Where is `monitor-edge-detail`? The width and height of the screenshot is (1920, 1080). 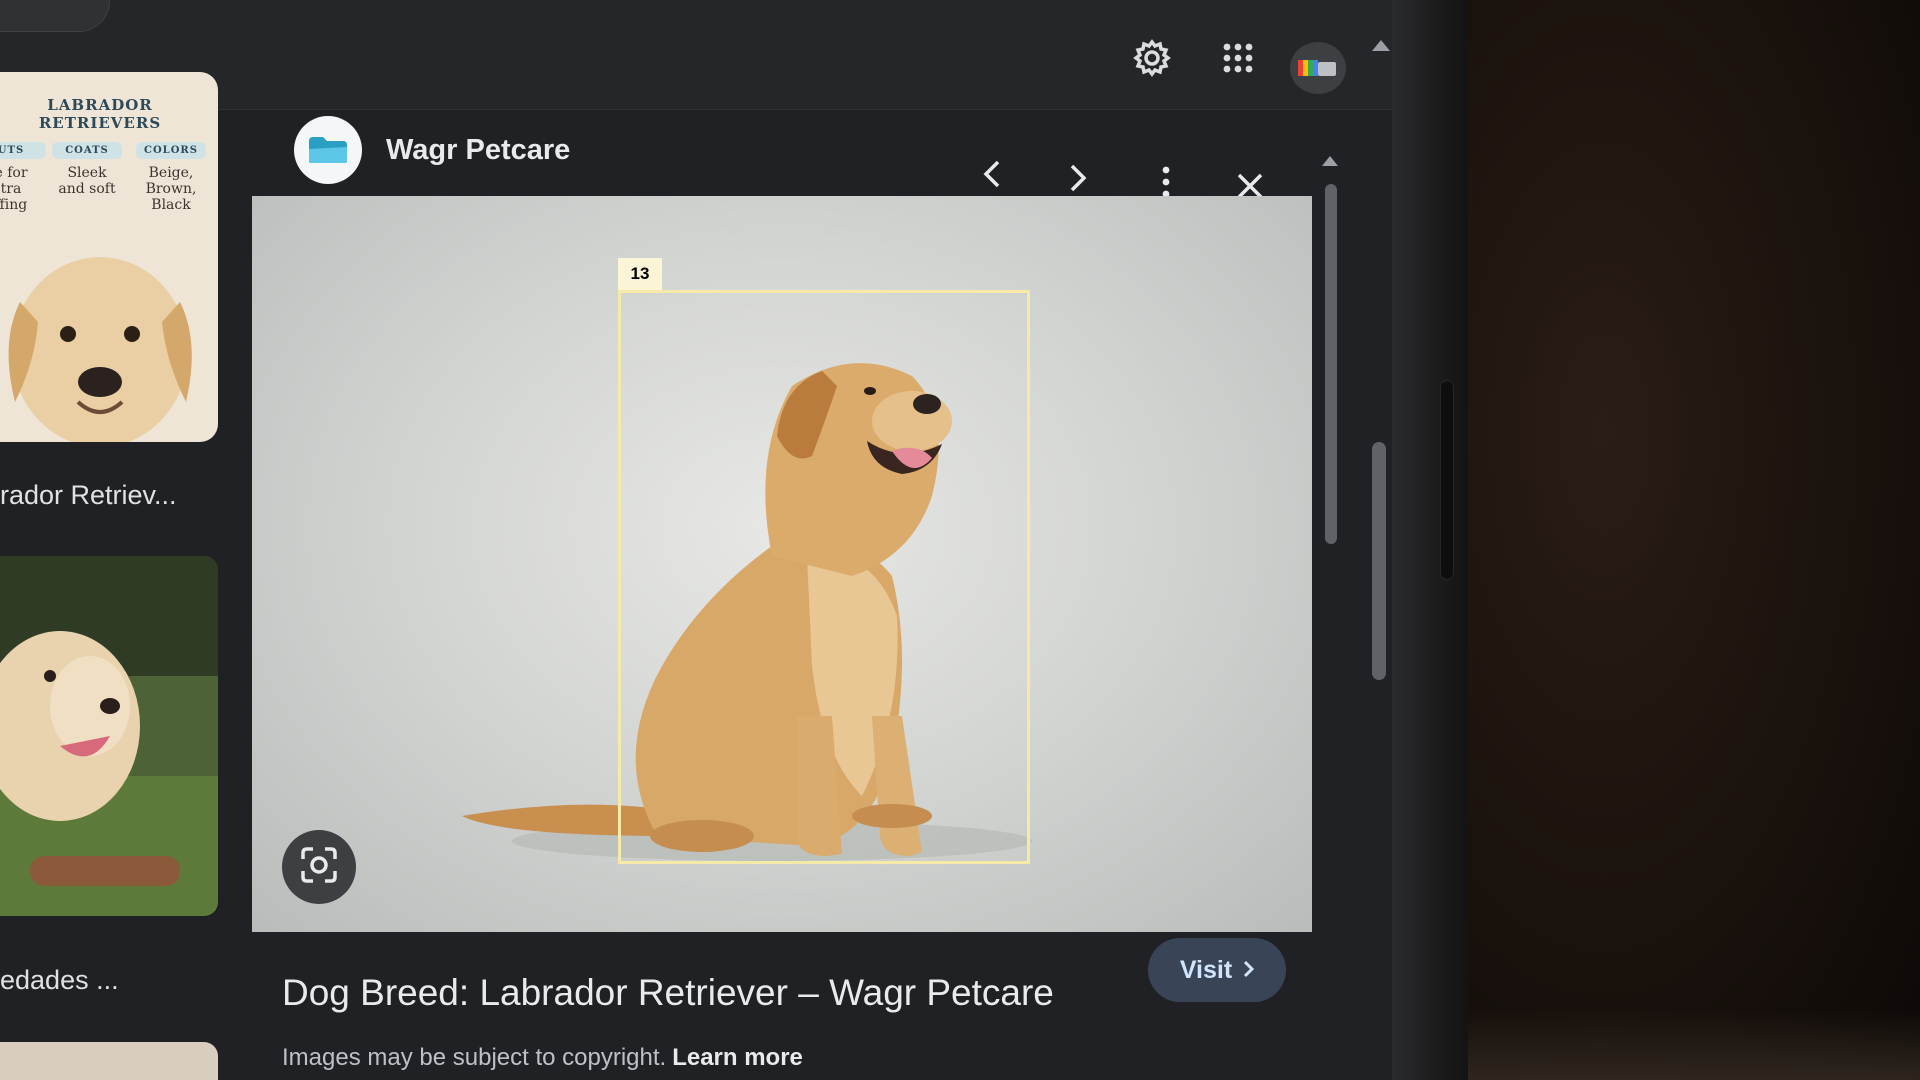 monitor-edge-detail is located at coordinates (1447, 480).